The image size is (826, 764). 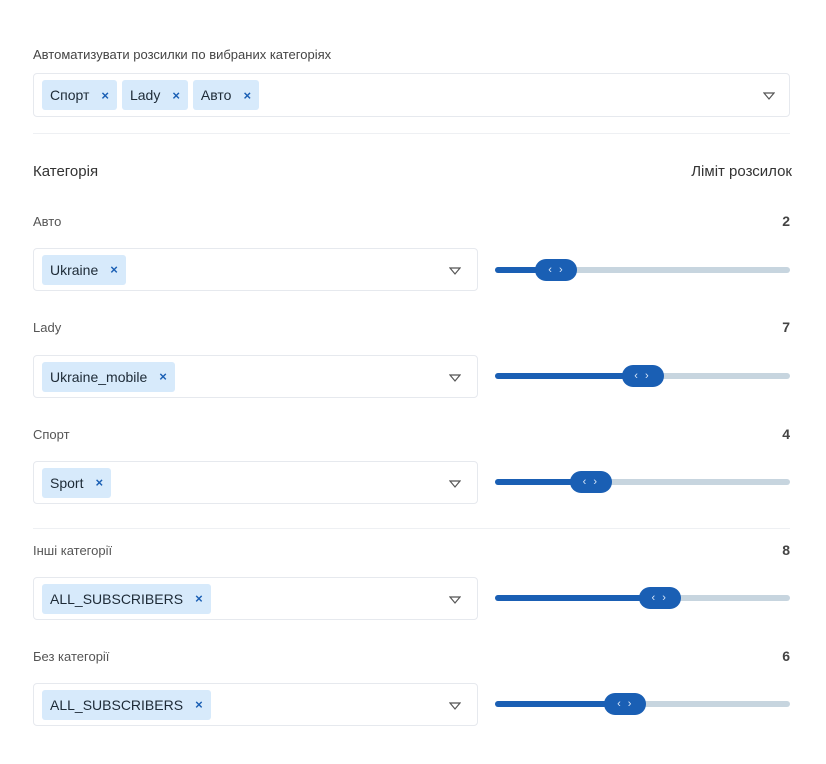 I want to click on segment-select: Sport ×, so click(x=255, y=482).